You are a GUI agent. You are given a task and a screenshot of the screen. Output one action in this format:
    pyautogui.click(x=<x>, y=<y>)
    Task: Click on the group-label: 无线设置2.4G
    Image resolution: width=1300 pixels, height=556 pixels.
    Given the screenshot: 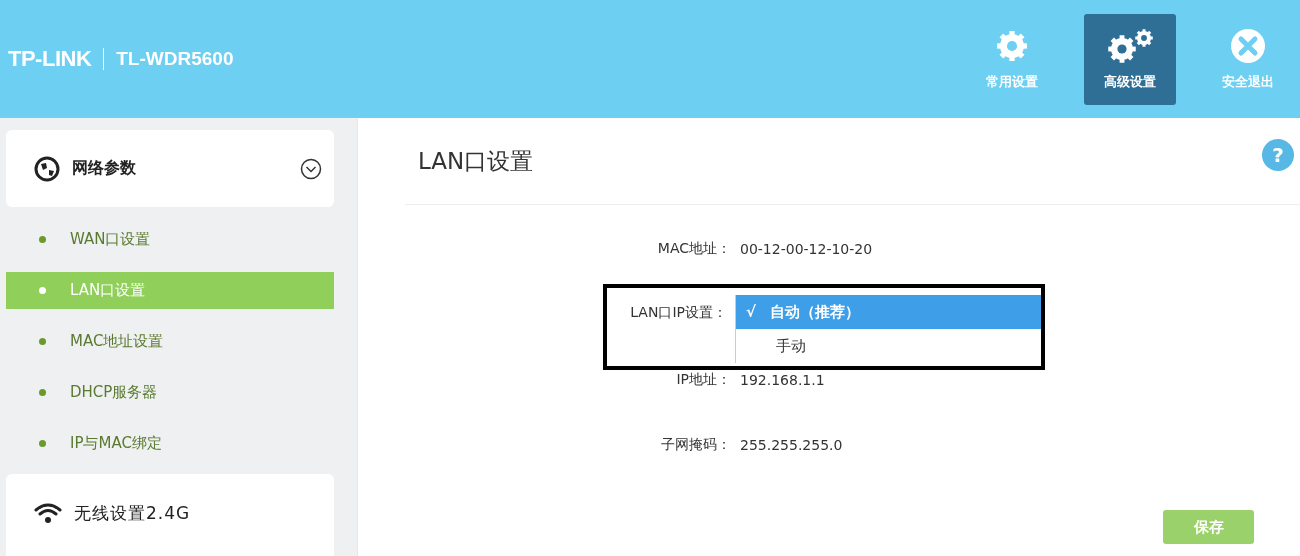 What is the action you would take?
    pyautogui.click(x=132, y=513)
    